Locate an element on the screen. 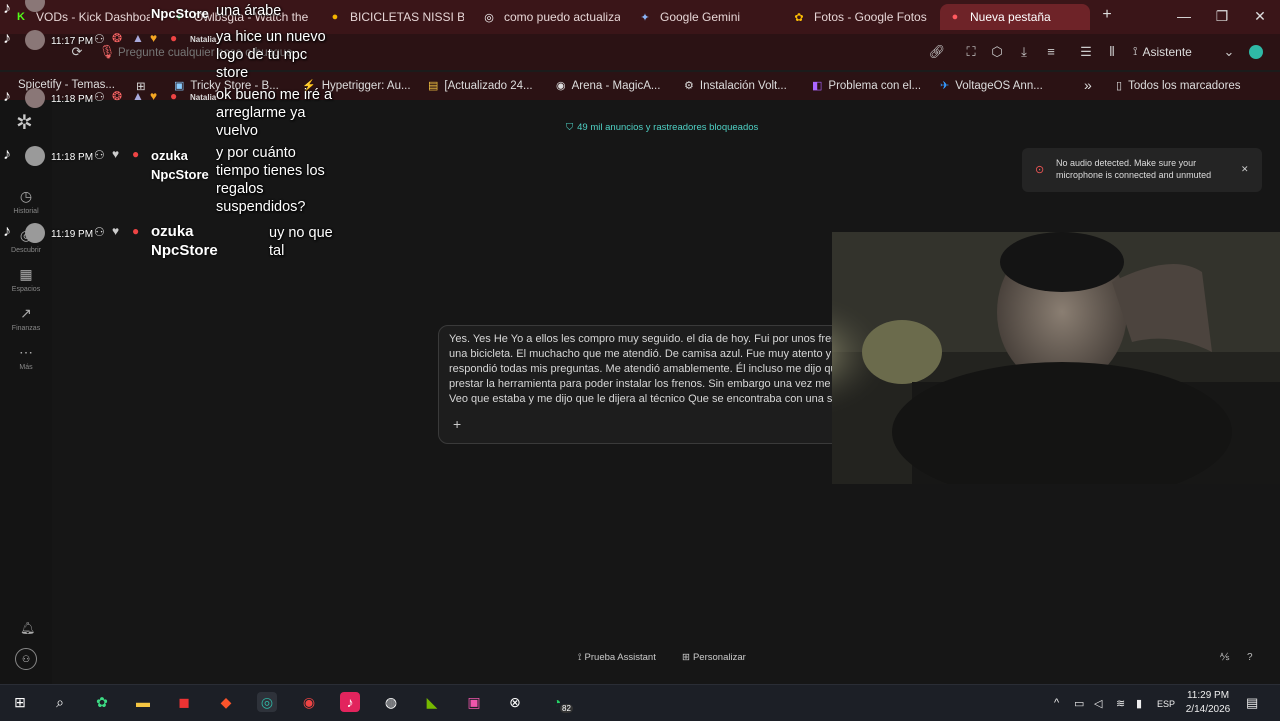 This screenshot has width=1280, height=721. chevron-down-icon: ⌄ is located at coordinates (1229, 52).